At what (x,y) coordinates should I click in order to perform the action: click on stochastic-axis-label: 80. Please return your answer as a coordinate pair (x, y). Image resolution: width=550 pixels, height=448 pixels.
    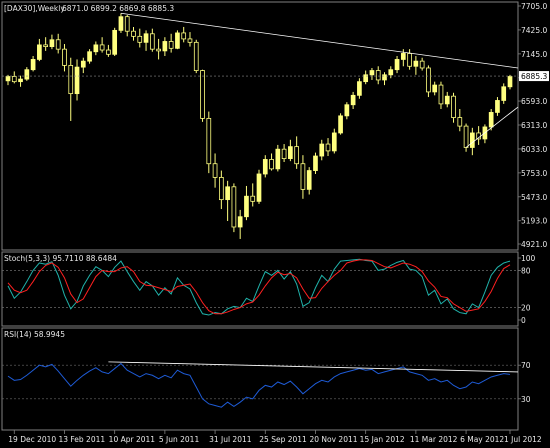
    Looking at the image, I should click on (526, 270).